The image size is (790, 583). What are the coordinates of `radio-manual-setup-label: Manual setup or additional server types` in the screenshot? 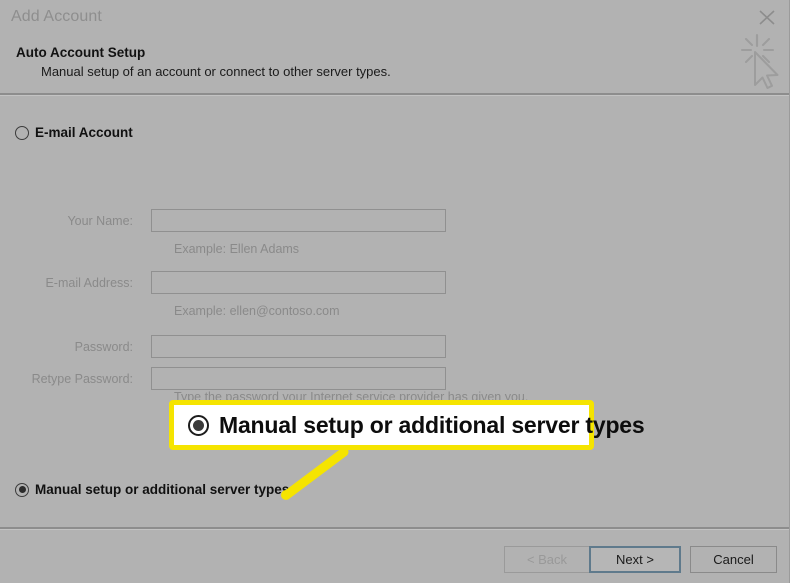 It's located at (162, 489).